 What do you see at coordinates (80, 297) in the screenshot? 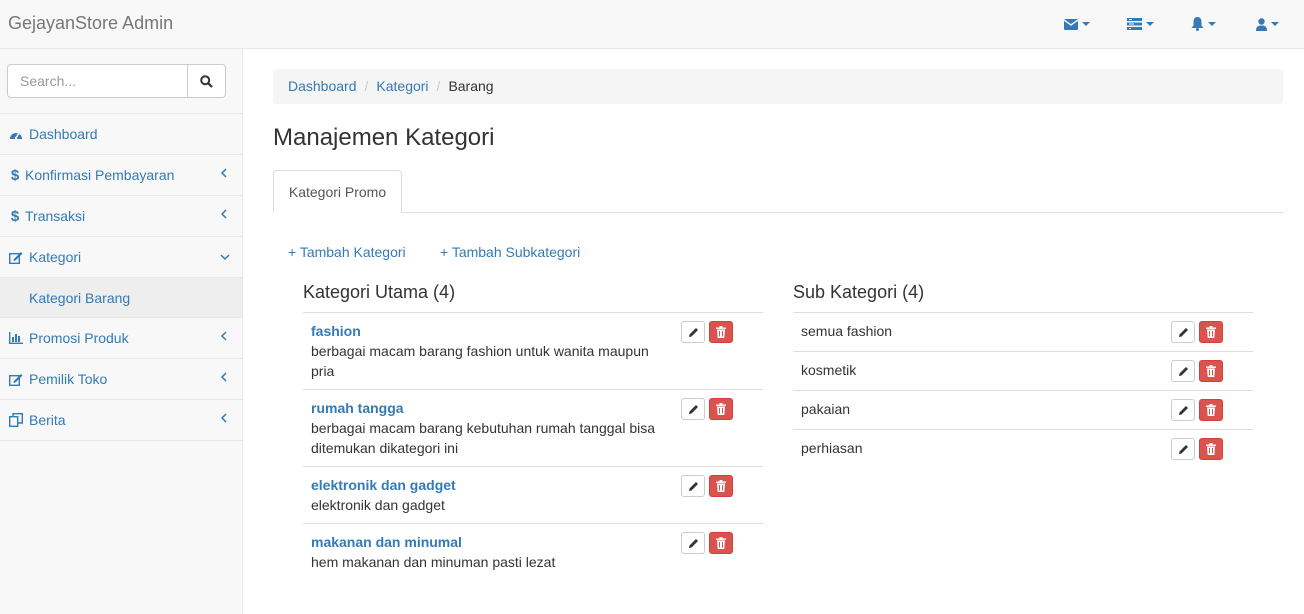
I see `sidebar-item-label: Kategori Barang` at bounding box center [80, 297].